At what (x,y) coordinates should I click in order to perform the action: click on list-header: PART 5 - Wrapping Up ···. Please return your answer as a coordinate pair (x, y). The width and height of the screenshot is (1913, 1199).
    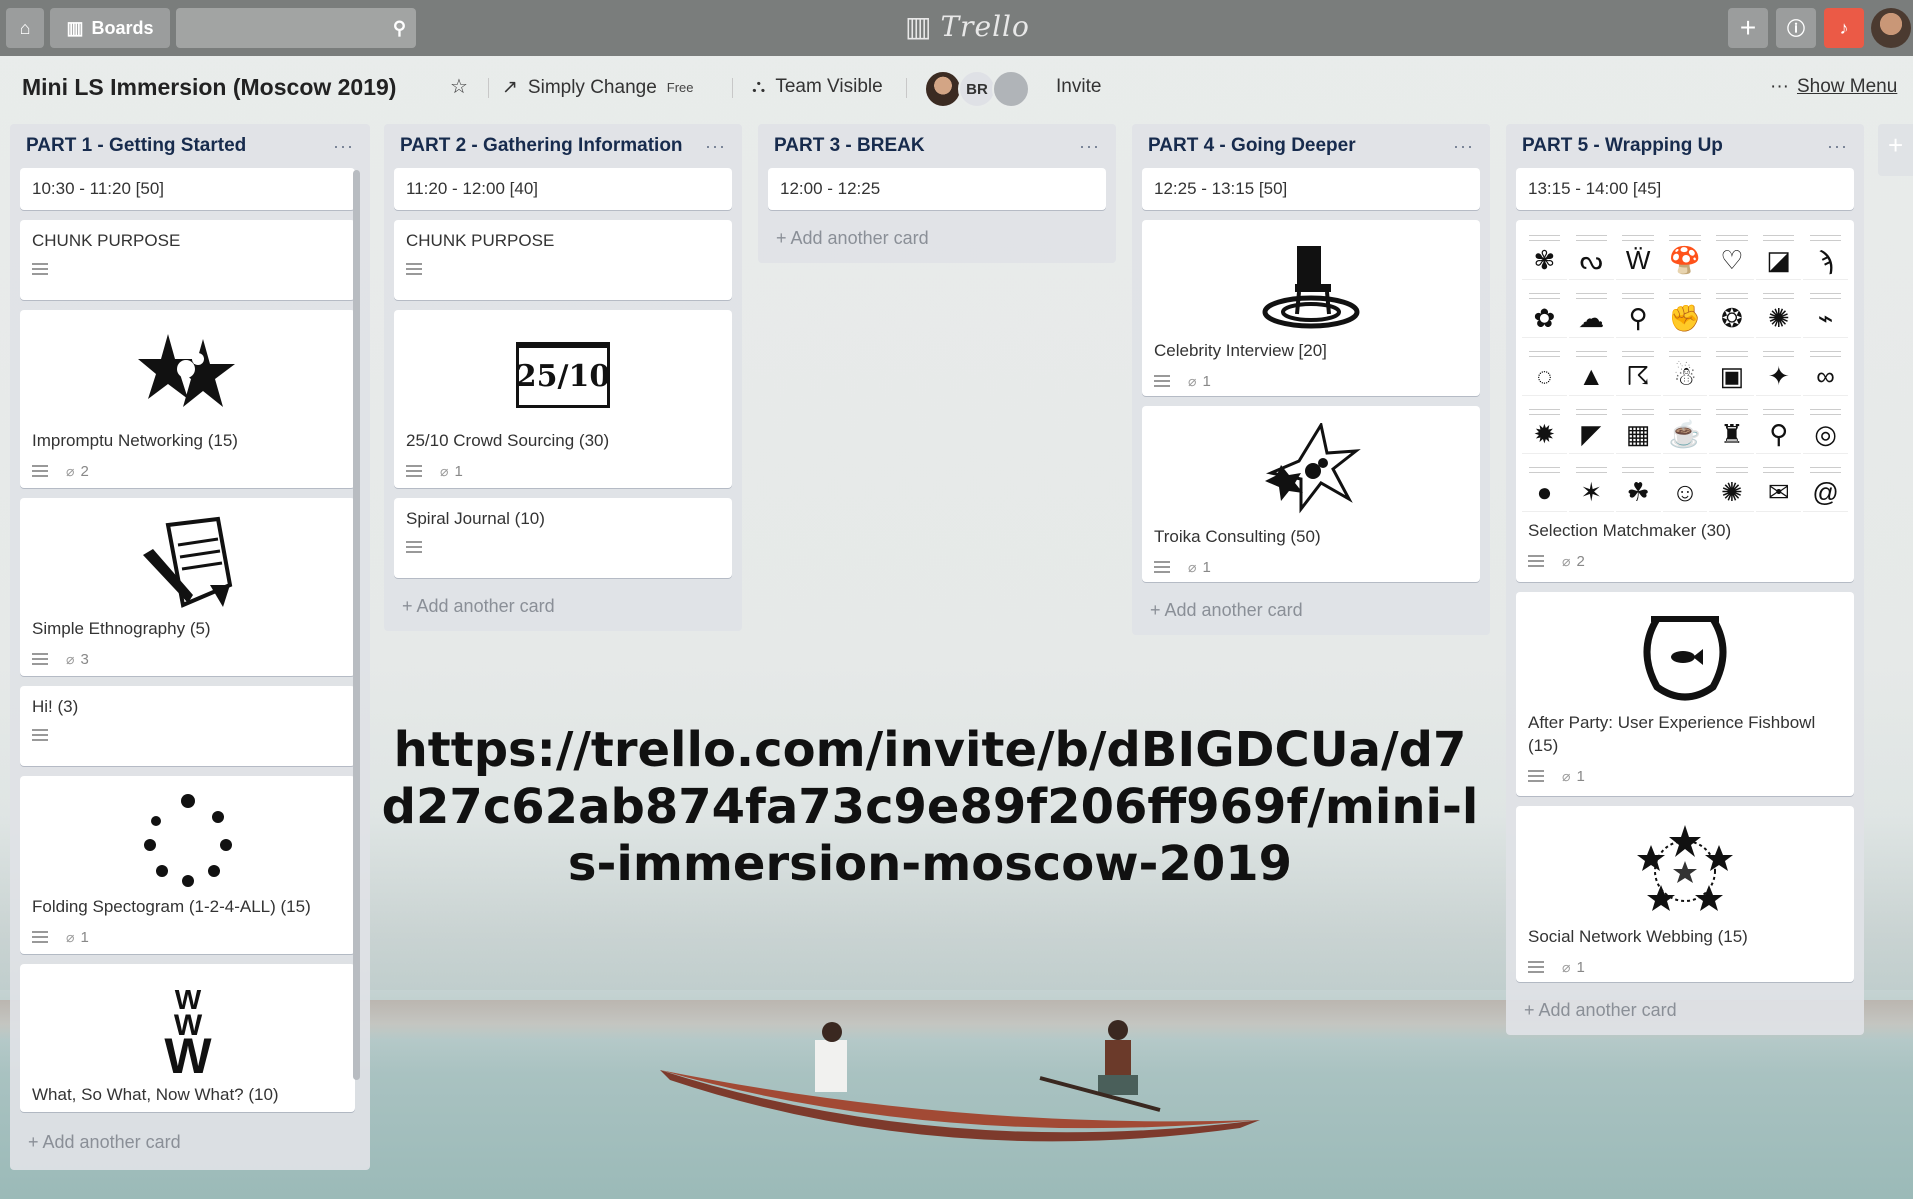
    Looking at the image, I should click on (1685, 146).